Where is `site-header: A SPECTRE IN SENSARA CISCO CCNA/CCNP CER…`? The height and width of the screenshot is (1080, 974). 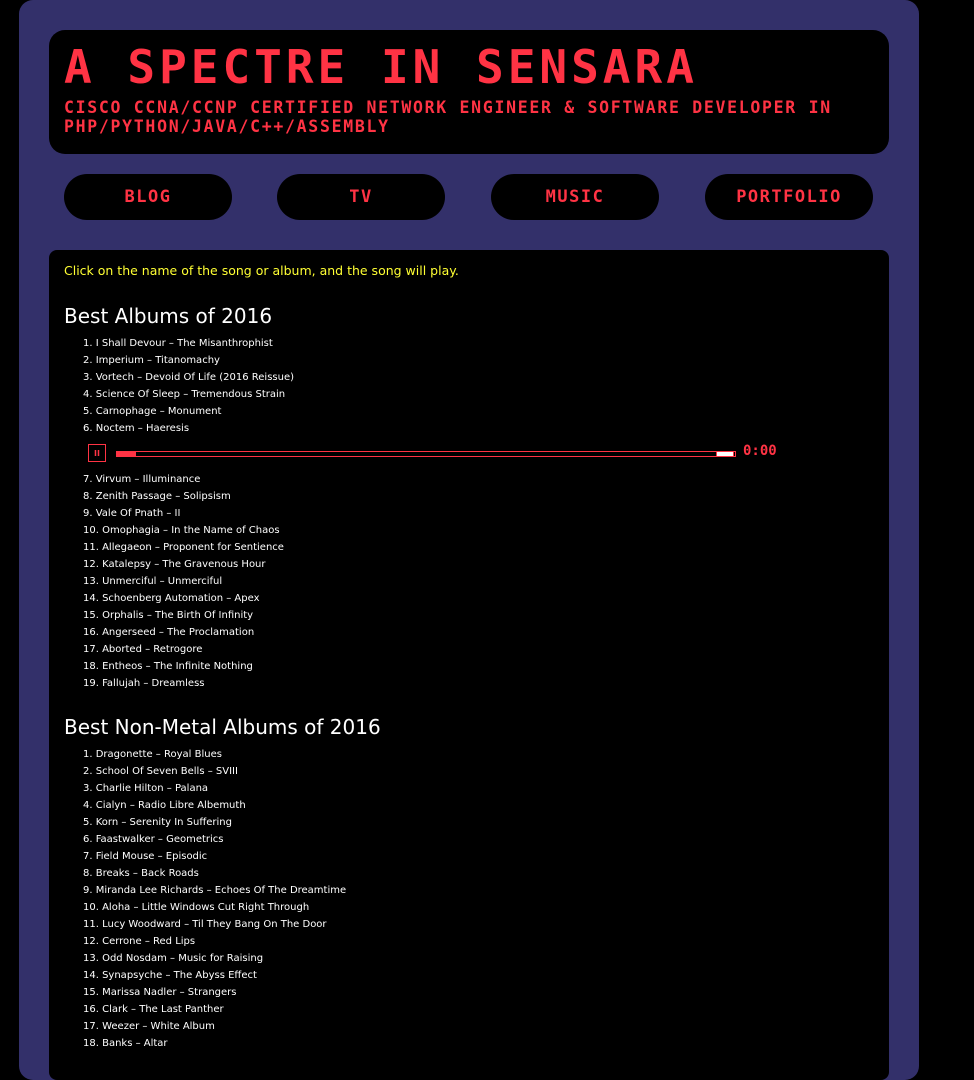 site-header: A SPECTRE IN SENSARA CISCO CCNA/CCNP CER… is located at coordinates (469, 92).